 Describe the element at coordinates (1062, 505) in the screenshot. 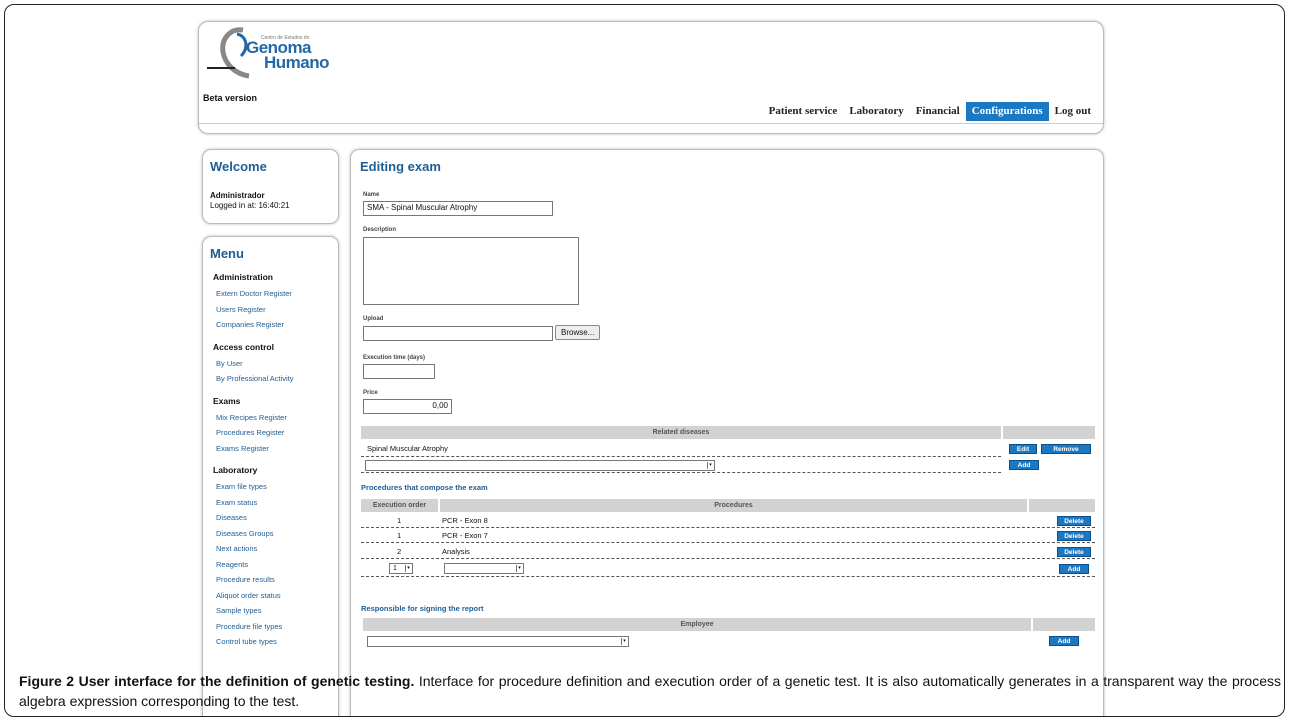

I see `procedures-actions-header` at that location.